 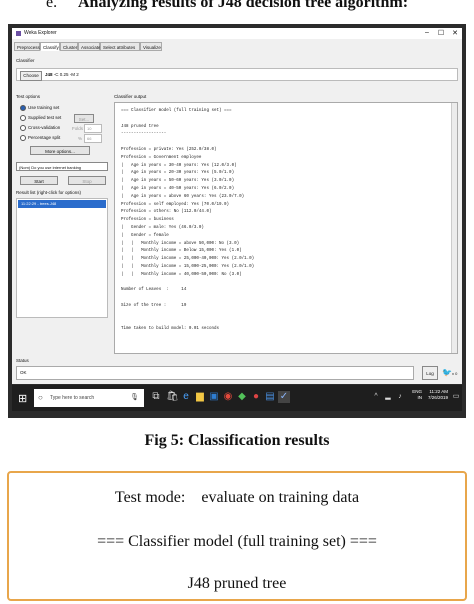 I want to click on classifier-config: J48 -C 0.25 -M 2, so click(x=62, y=74).